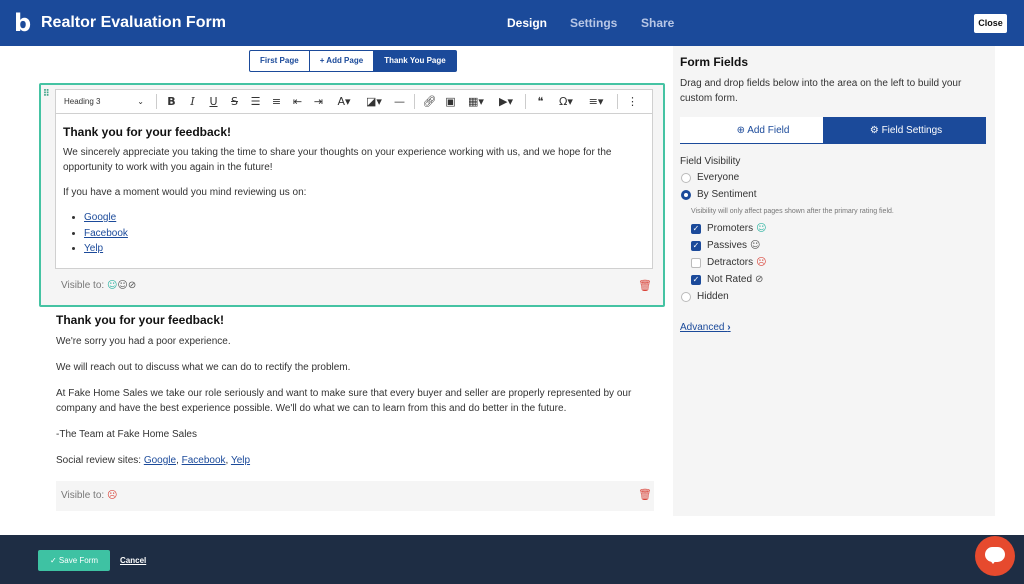 Image resolution: width=1024 pixels, height=584 pixels. I want to click on not-rated-icon: ⊘, so click(132, 285).